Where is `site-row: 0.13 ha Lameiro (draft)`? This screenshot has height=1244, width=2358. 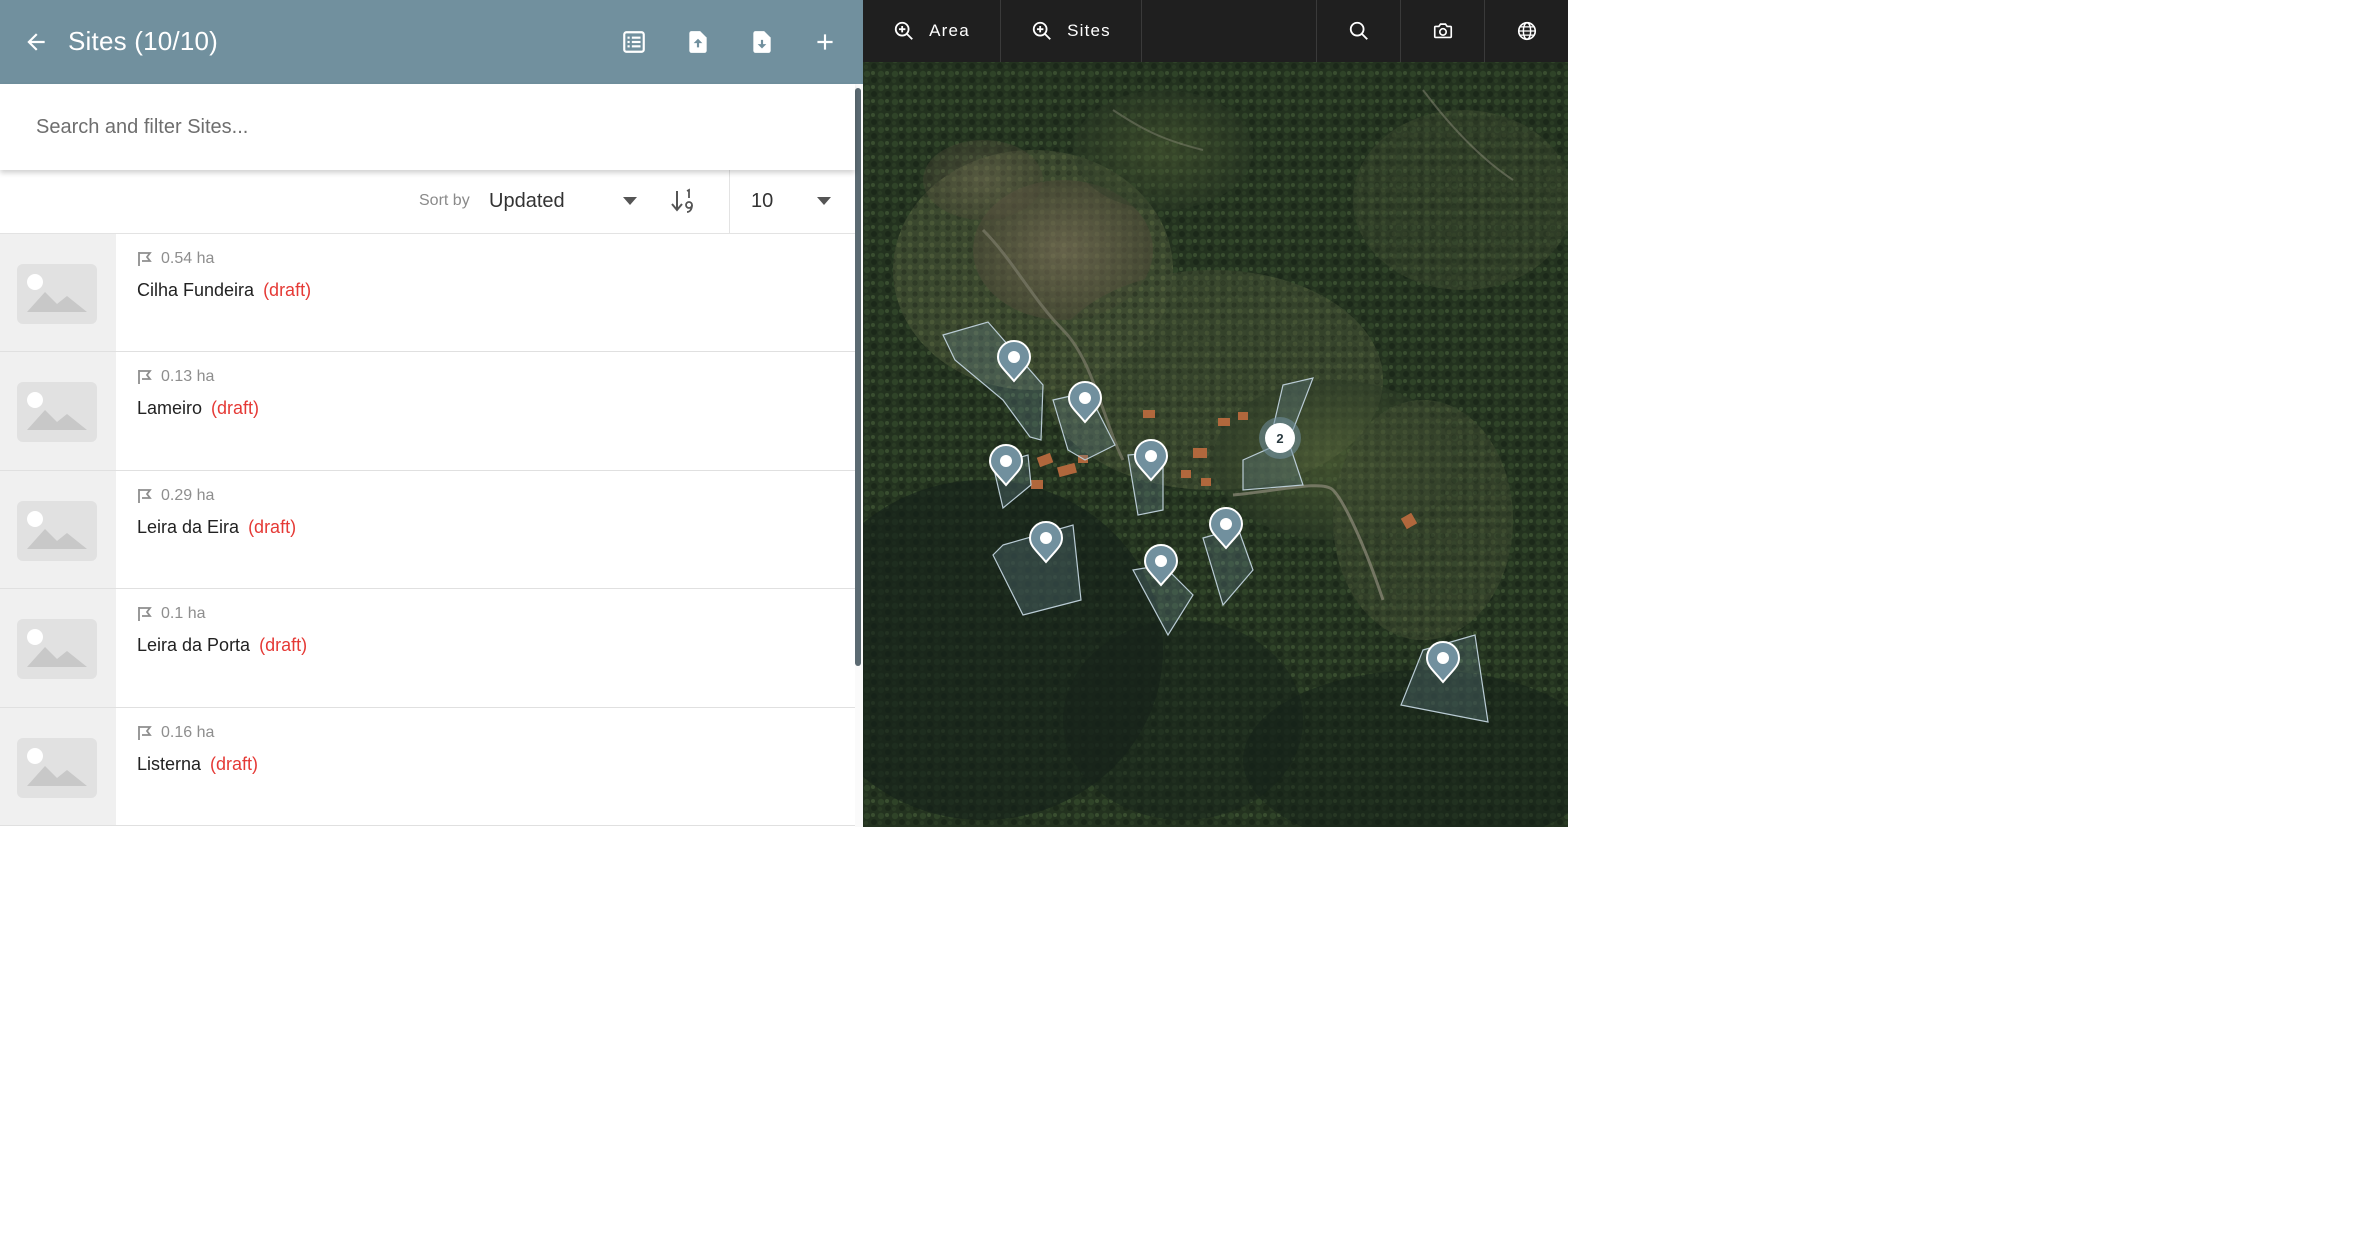
site-row: 0.13 ha Lameiro (draft) is located at coordinates (427, 411).